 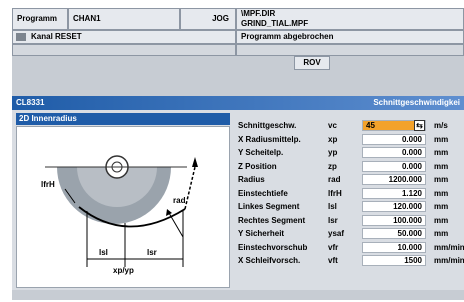 I want to click on param-row: X Schleifvorsch. vft 1500 mm/min, so click(x=351, y=262).